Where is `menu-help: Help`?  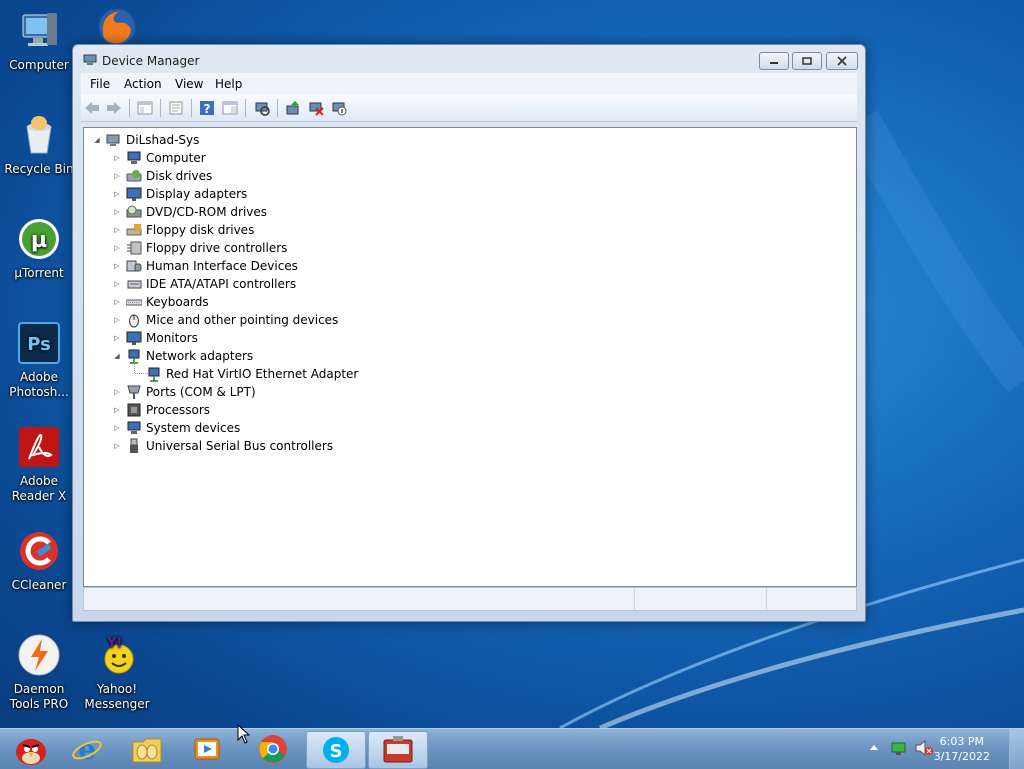 menu-help: Help is located at coordinates (228, 84).